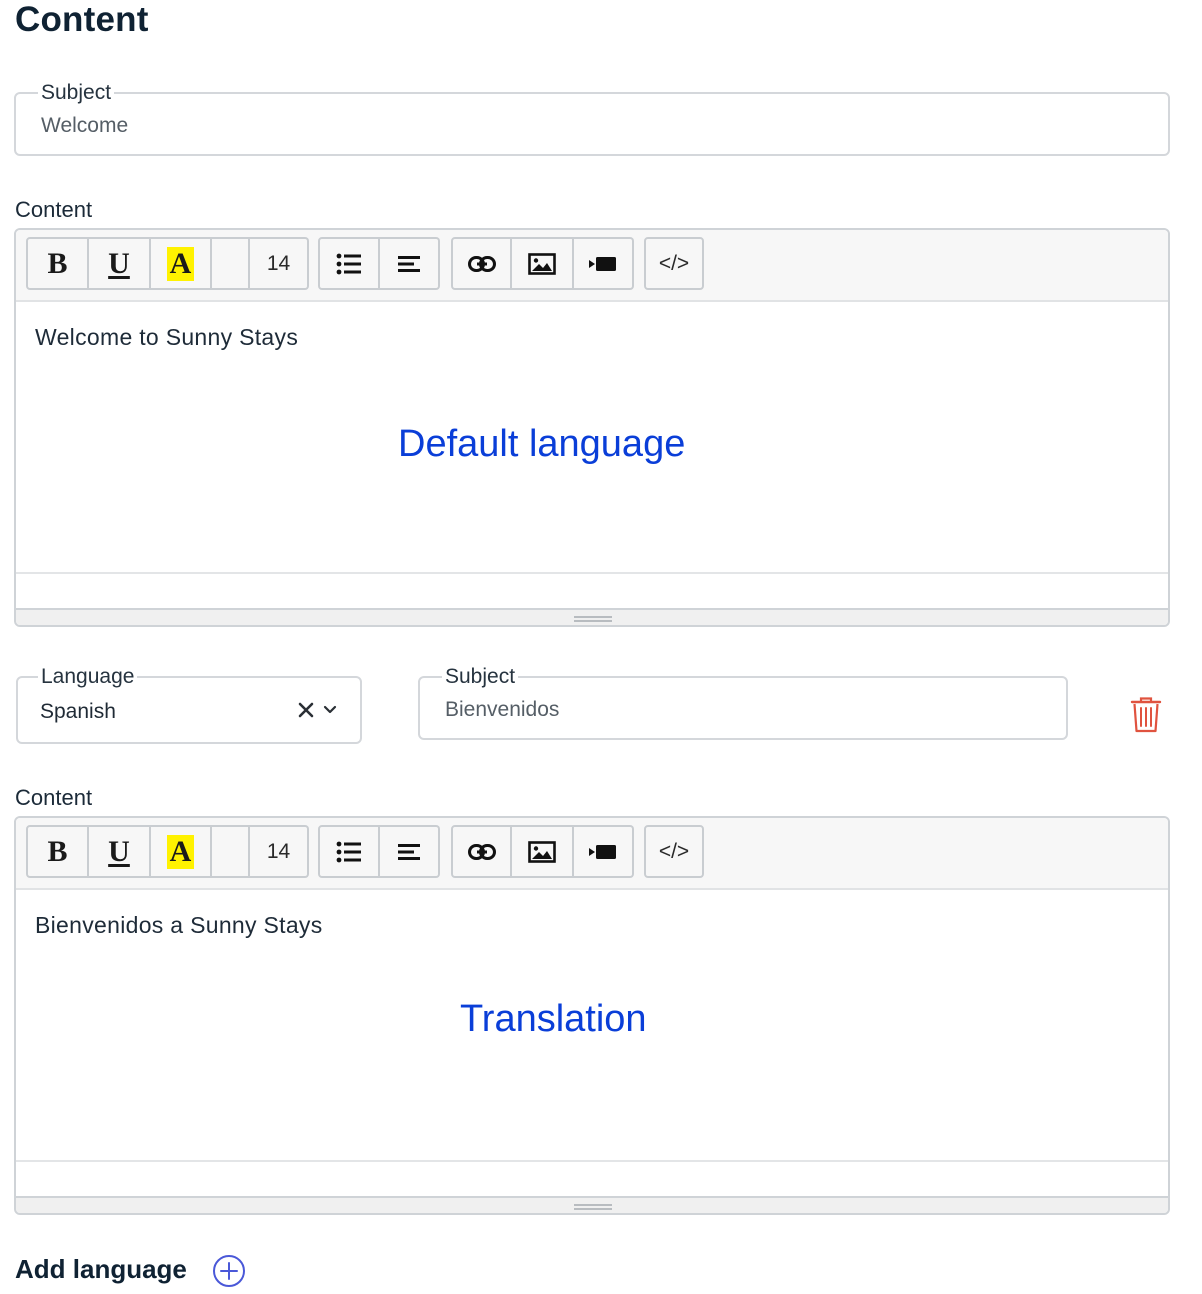 This screenshot has width=1202, height=1294. I want to click on translation-content-label: Content, so click(54, 797).